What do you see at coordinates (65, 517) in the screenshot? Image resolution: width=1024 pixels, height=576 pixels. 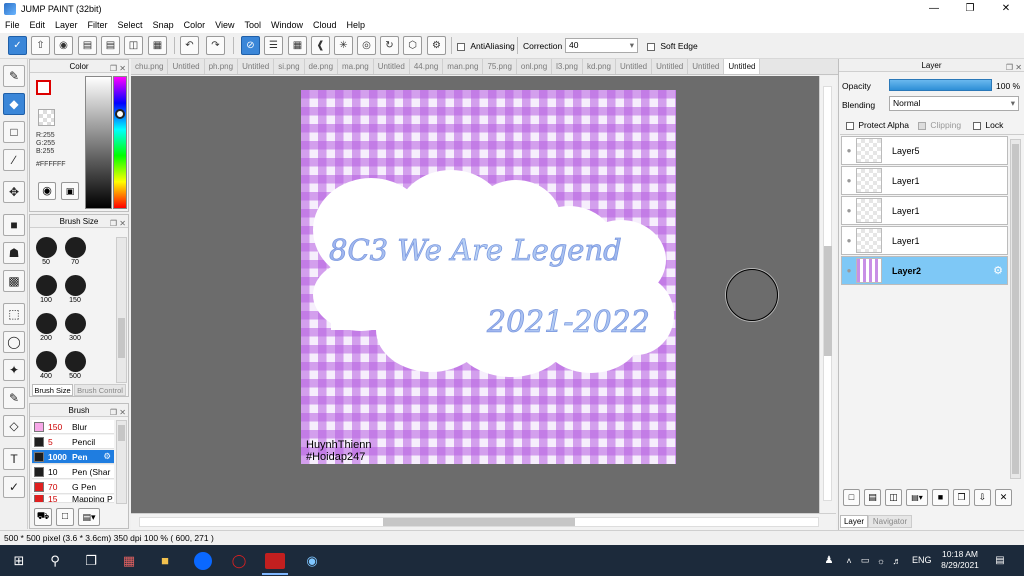 I see `new-brush-icon: □` at bounding box center [65, 517].